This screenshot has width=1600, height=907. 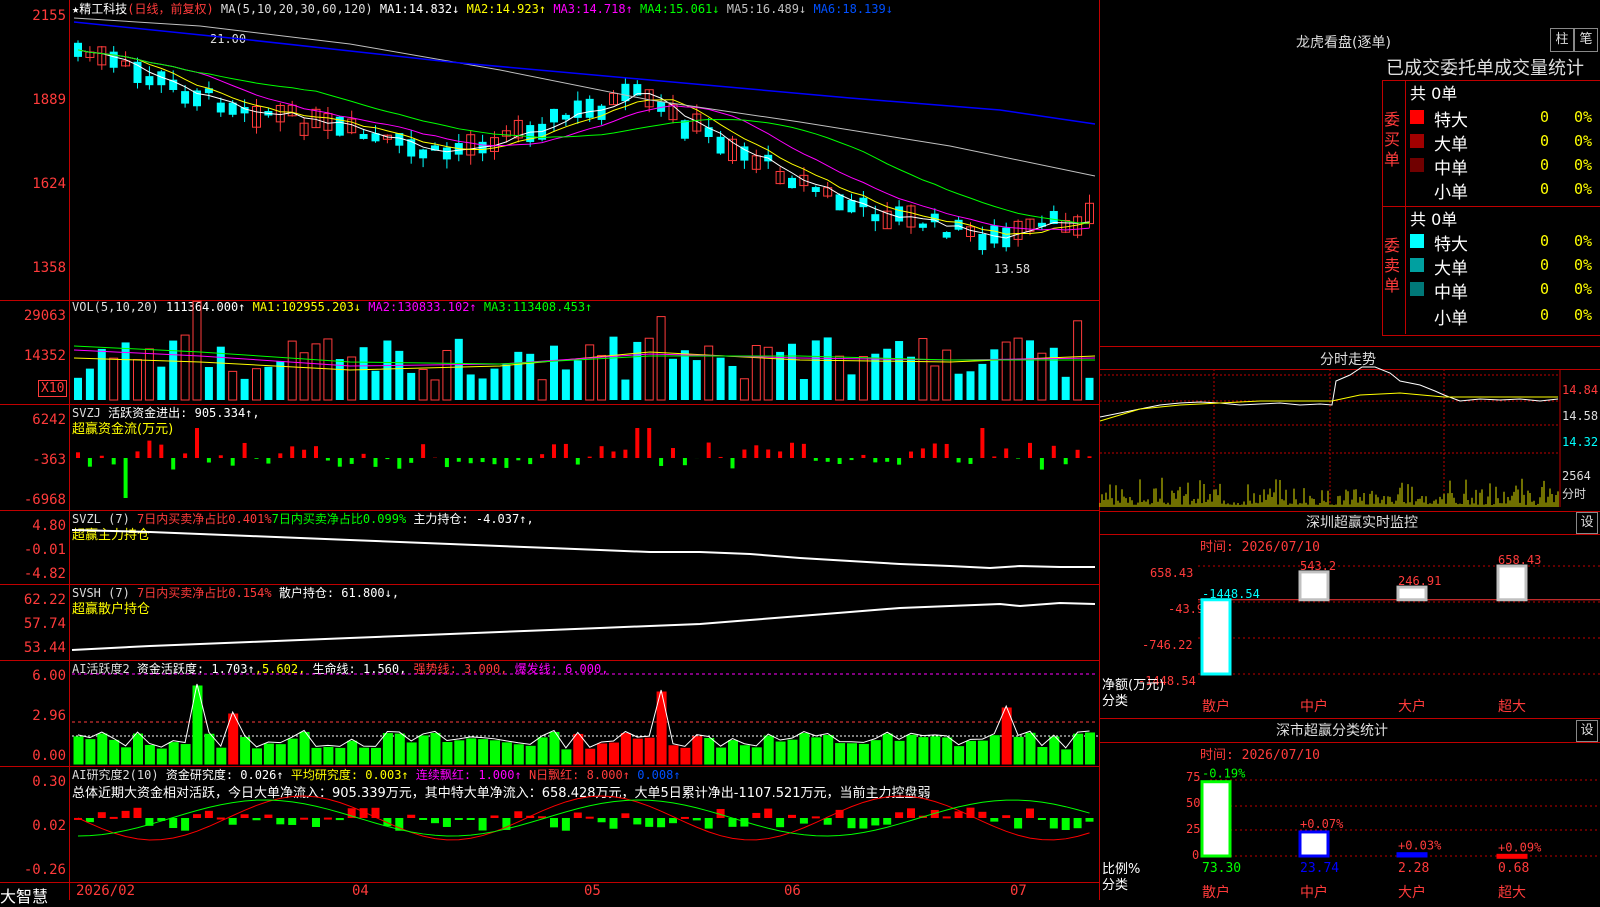 I want to click on date-3: 05, so click(x=592, y=891).